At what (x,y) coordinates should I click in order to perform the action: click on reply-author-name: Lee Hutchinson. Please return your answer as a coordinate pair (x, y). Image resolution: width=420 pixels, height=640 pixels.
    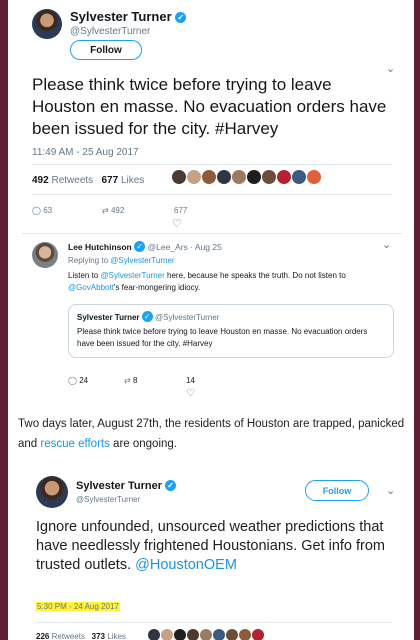
    Looking at the image, I should click on (100, 247).